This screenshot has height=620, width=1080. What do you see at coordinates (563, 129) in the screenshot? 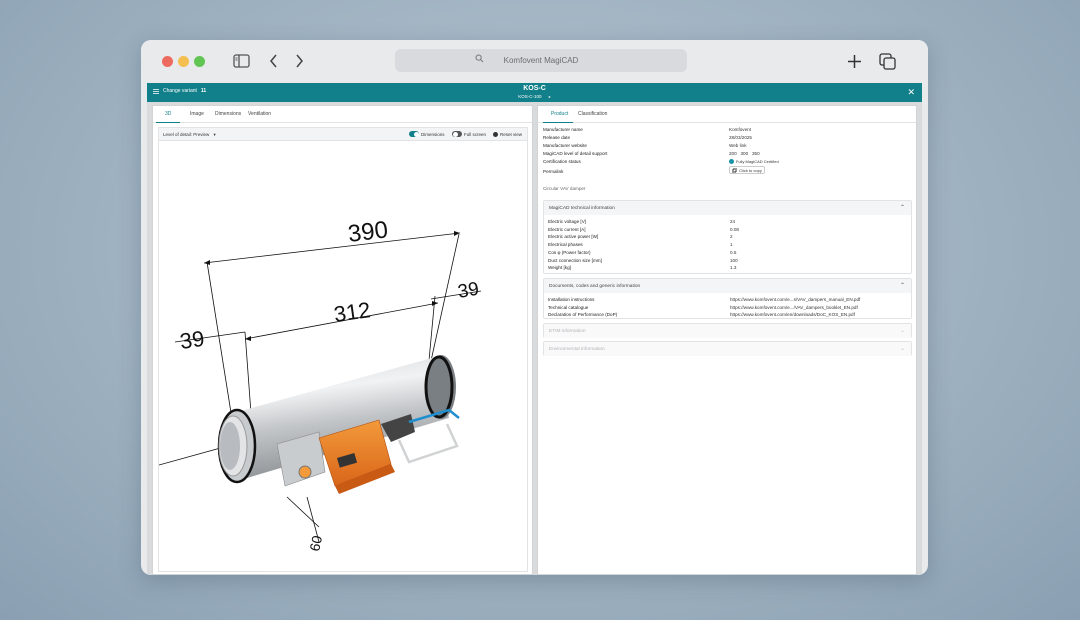
I see `field-label: Manufacturer name` at bounding box center [563, 129].